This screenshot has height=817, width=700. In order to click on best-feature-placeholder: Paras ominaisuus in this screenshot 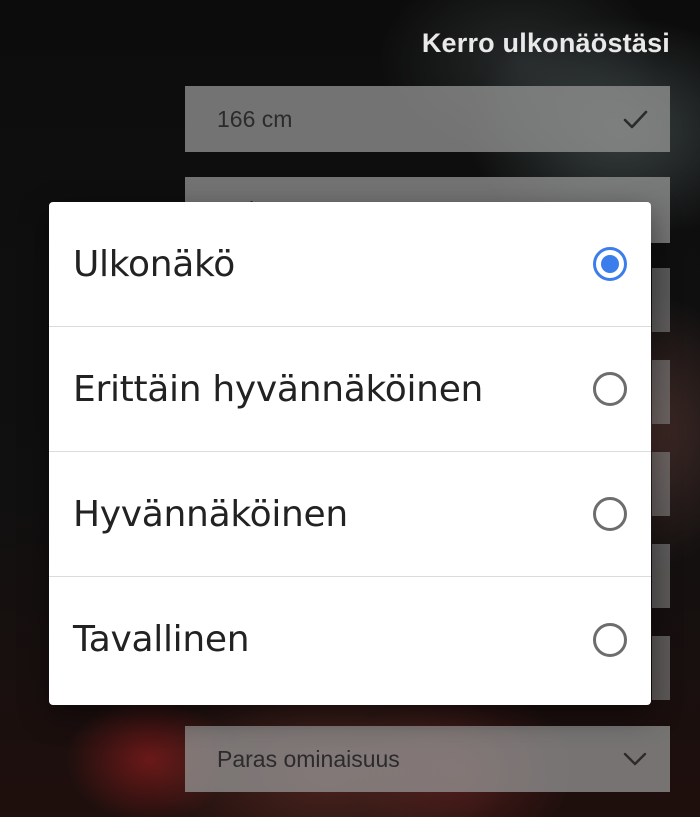, I will do `click(308, 758)`.